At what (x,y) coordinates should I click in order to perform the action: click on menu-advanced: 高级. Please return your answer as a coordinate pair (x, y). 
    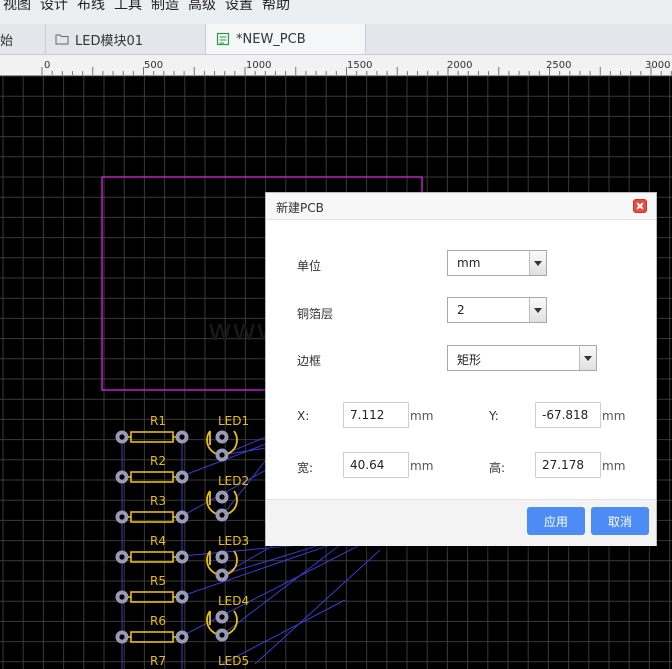
    Looking at the image, I should click on (206, 6).